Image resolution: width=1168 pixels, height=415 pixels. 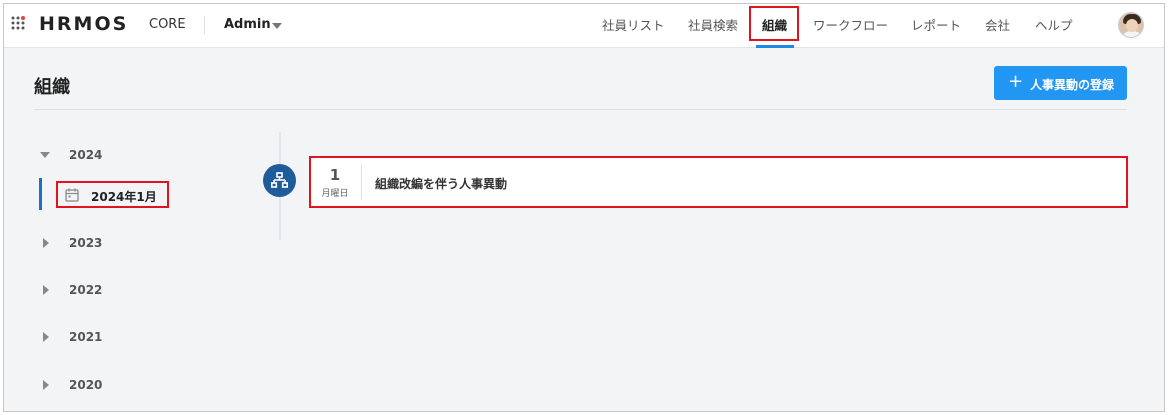 What do you see at coordinates (204, 25) in the screenshot?
I see `header-divider` at bounding box center [204, 25].